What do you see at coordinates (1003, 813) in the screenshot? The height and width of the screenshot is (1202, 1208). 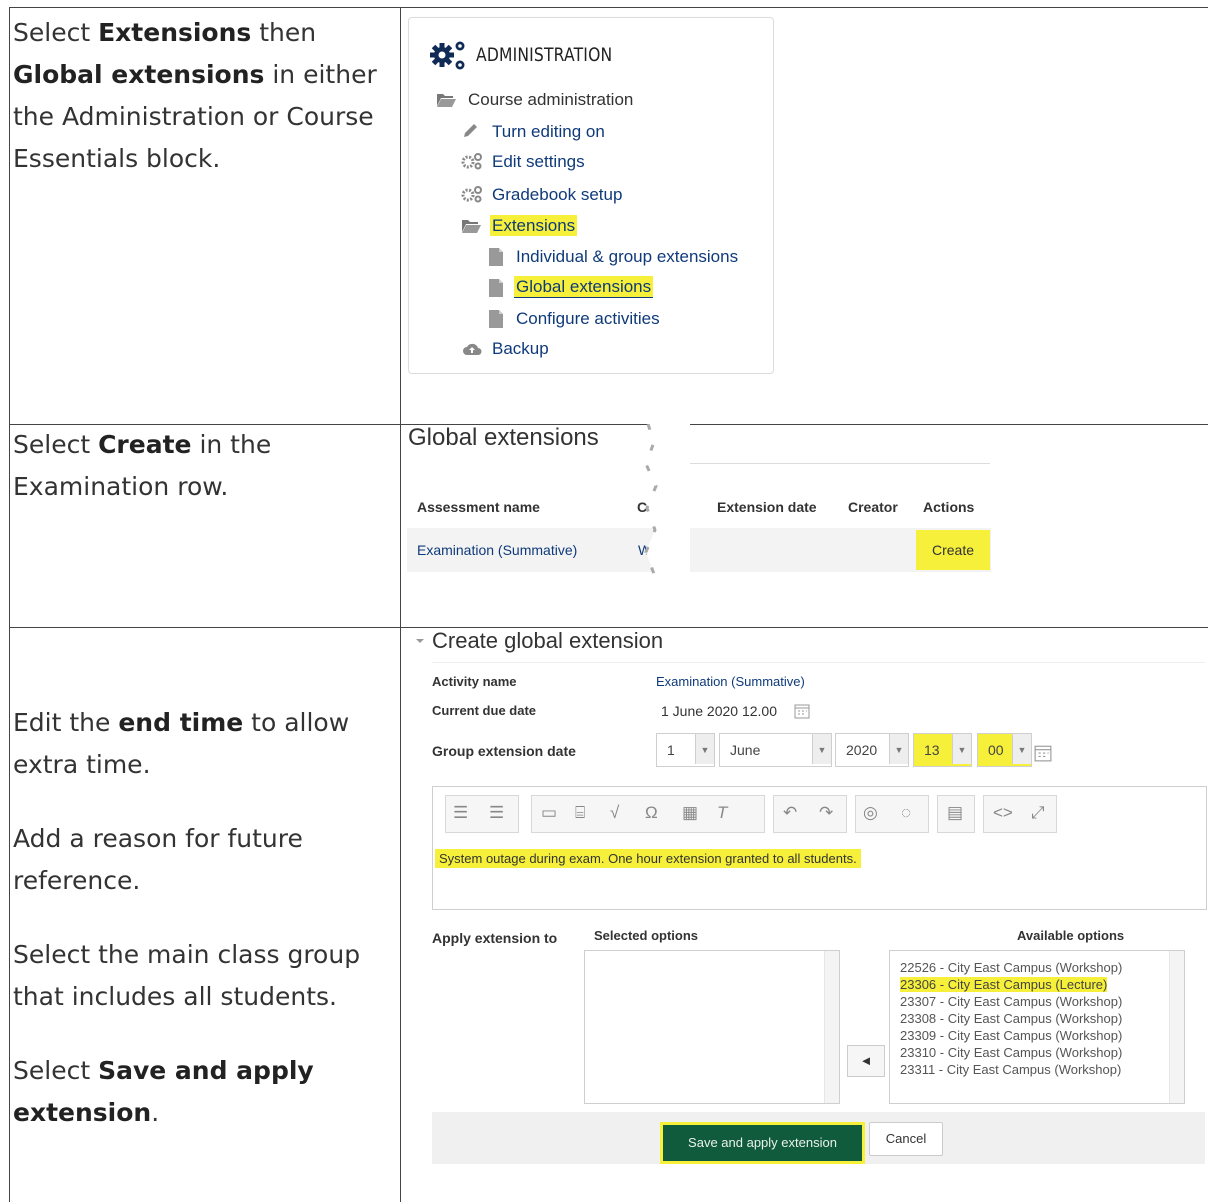 I see `html-icon: <>` at bounding box center [1003, 813].